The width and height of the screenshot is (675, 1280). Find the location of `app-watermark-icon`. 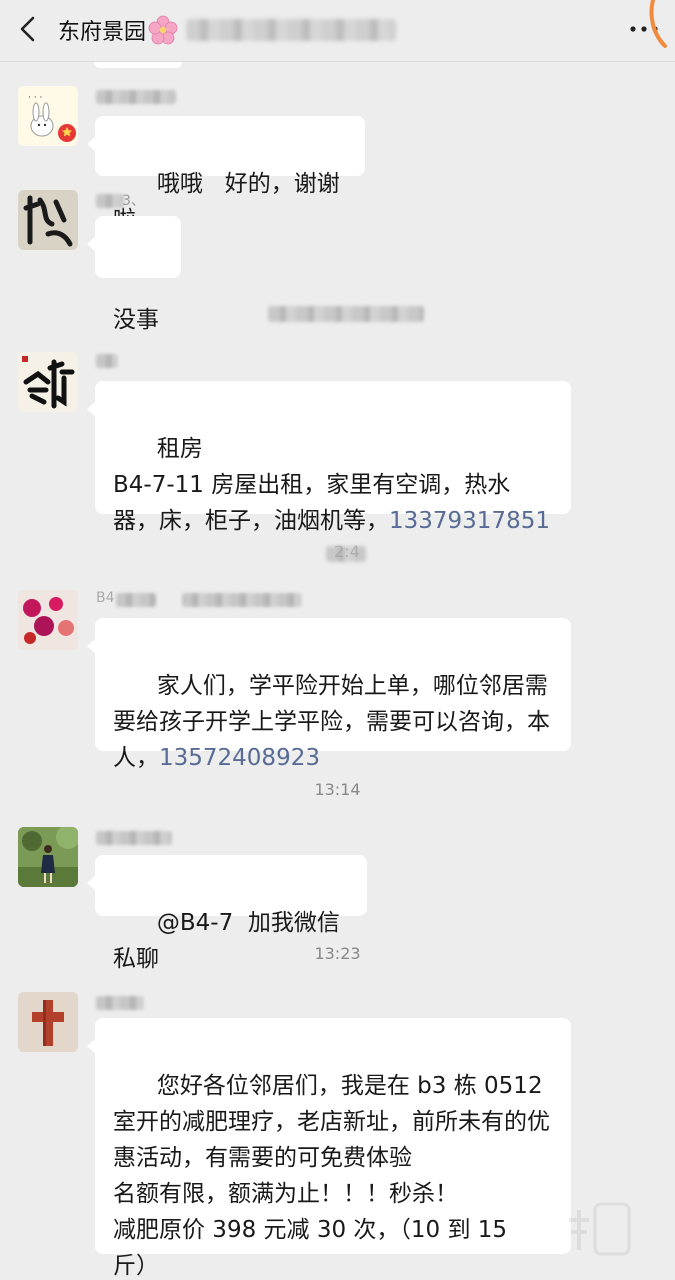

app-watermark-icon is located at coordinates (600, 1229).